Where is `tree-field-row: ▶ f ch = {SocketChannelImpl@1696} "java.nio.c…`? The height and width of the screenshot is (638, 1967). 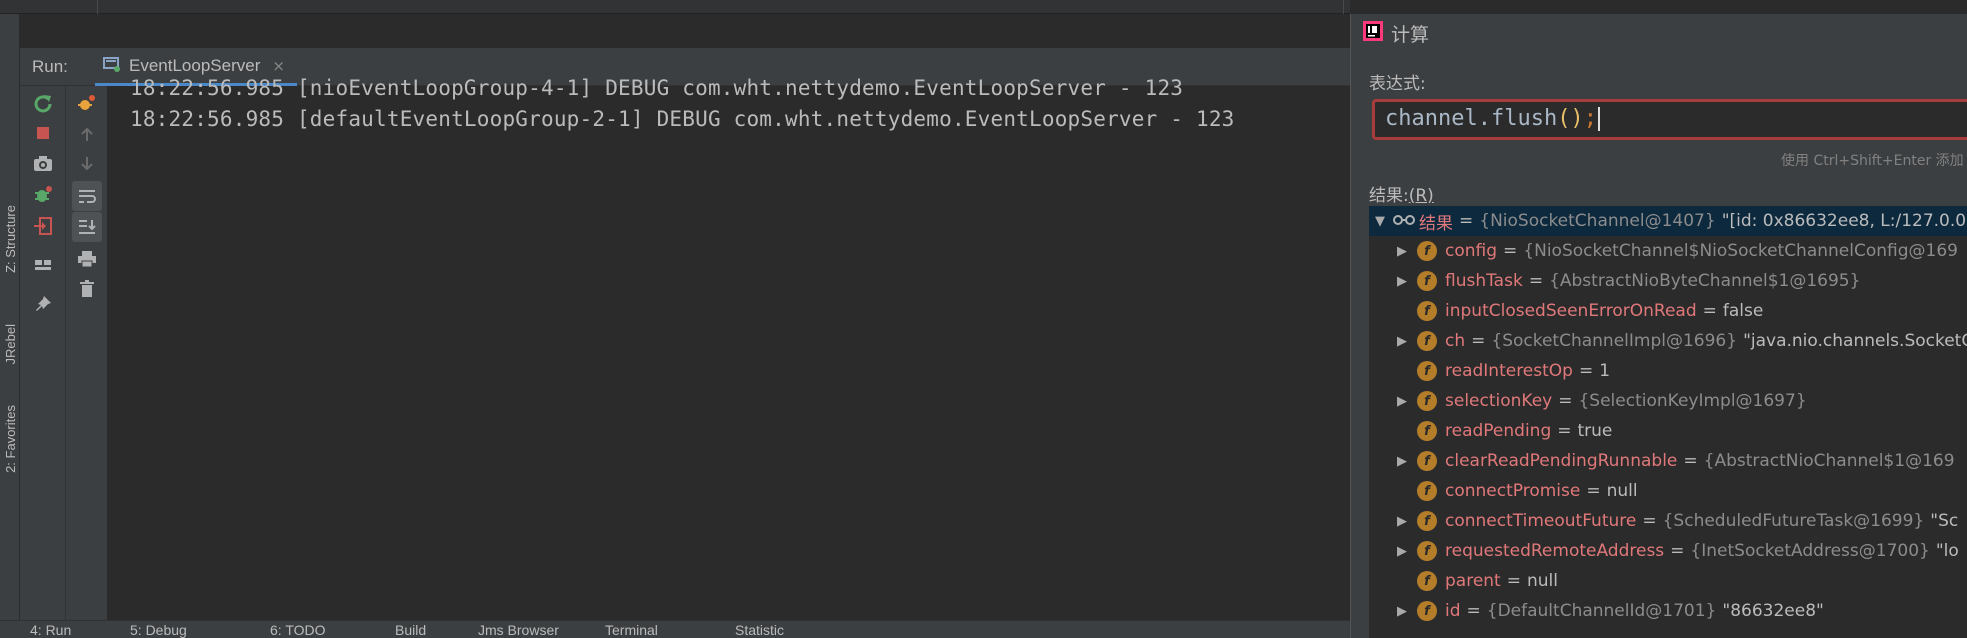
tree-field-row: ▶ f ch = {SocketChannelImpl@1696} "java.nio.c… is located at coordinates (1668, 341).